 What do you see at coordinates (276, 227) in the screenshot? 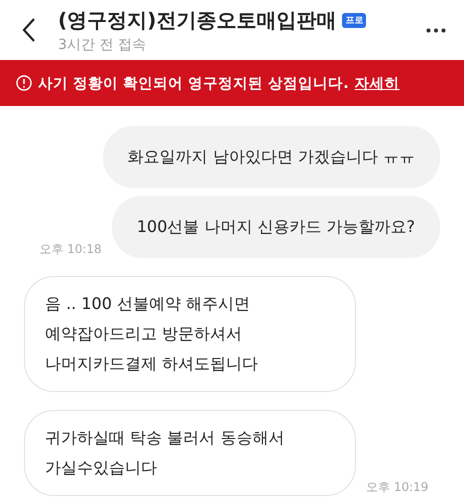
I see `message-bubble: 100선불 나머지 신용카드 가능할까요?` at bounding box center [276, 227].